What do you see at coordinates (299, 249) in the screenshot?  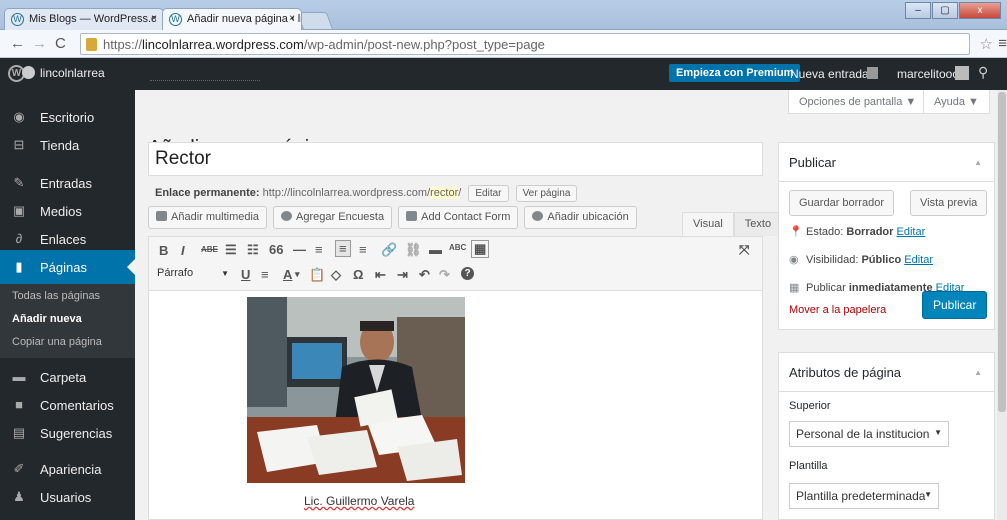 I see `horizontal-line-button: —` at bounding box center [299, 249].